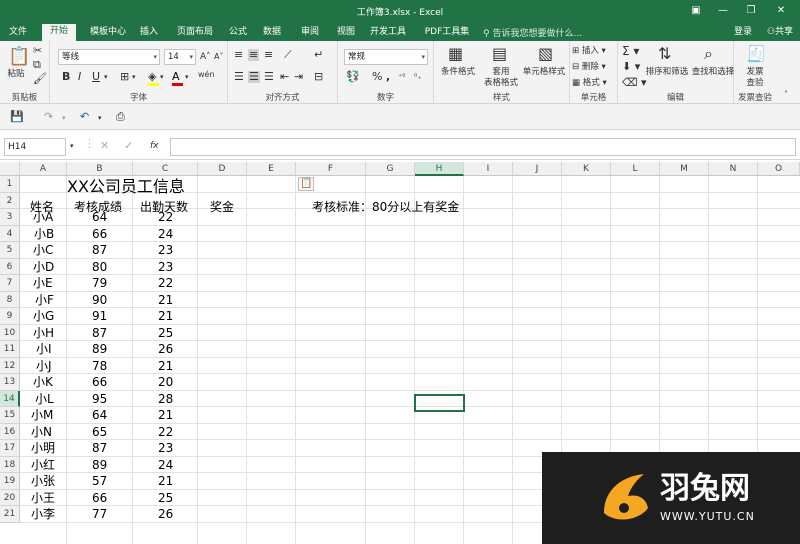 The image size is (800, 544). What do you see at coordinates (631, 67) in the screenshot?
I see `fill-icon: ⬇ ▾` at bounding box center [631, 67].